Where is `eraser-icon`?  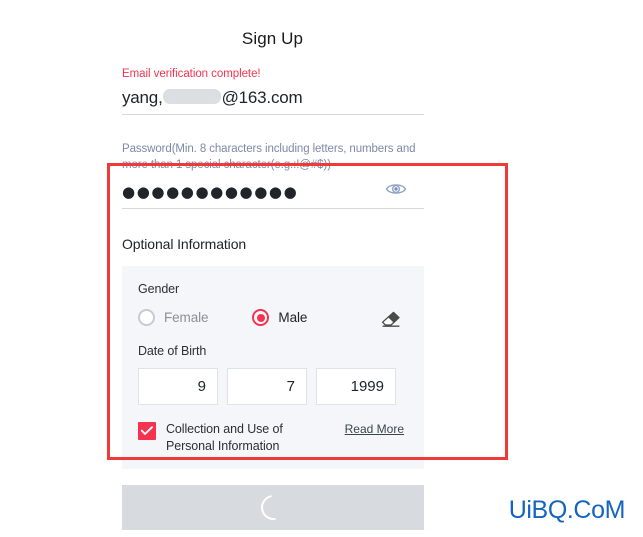 eraser-icon is located at coordinates (391, 319).